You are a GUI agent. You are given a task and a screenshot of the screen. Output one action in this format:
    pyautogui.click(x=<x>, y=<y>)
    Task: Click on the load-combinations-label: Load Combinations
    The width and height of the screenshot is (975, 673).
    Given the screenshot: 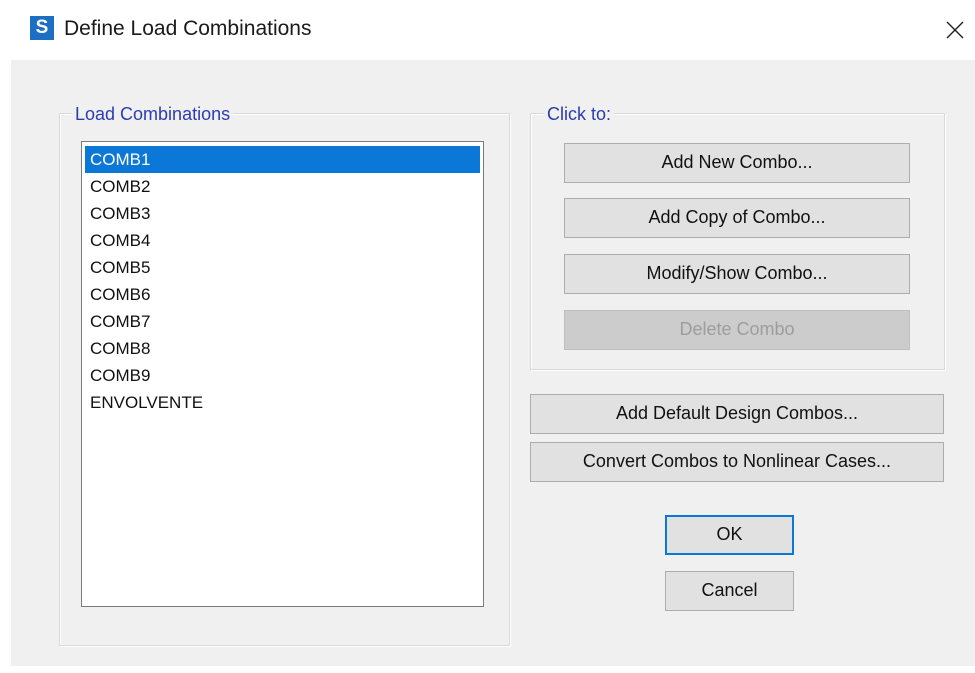 What is the action you would take?
    pyautogui.click(x=153, y=114)
    